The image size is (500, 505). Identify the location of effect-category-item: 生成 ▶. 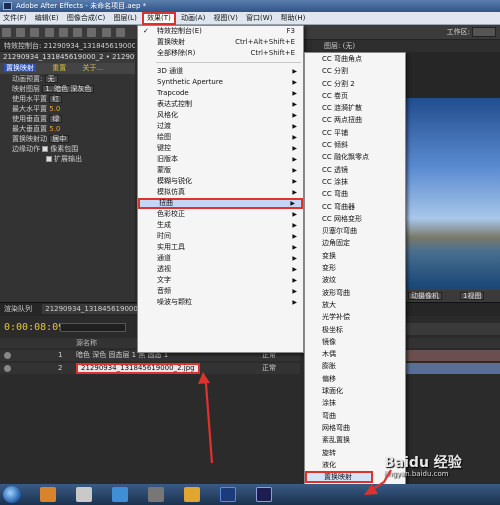
(220, 225).